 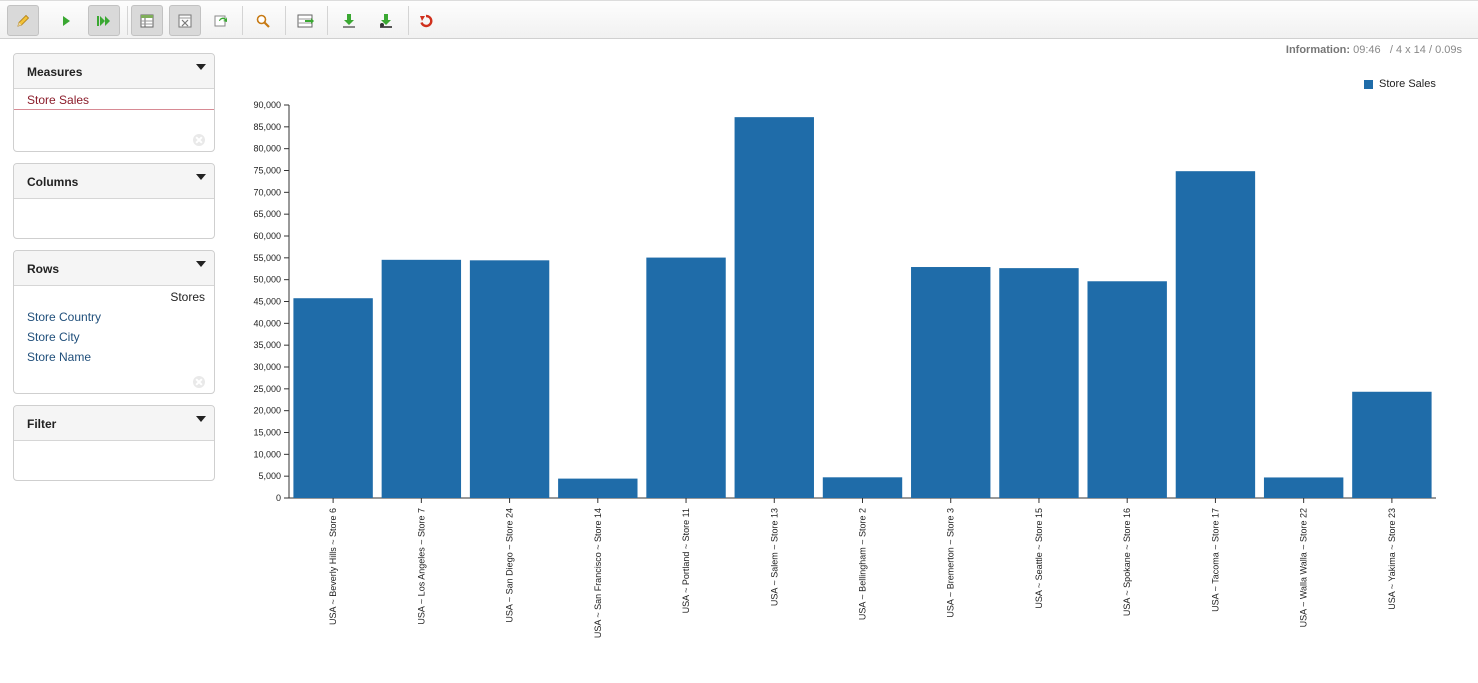 What do you see at coordinates (58, 100) in the screenshot?
I see `measure-item-store-sales: Store Sales` at bounding box center [58, 100].